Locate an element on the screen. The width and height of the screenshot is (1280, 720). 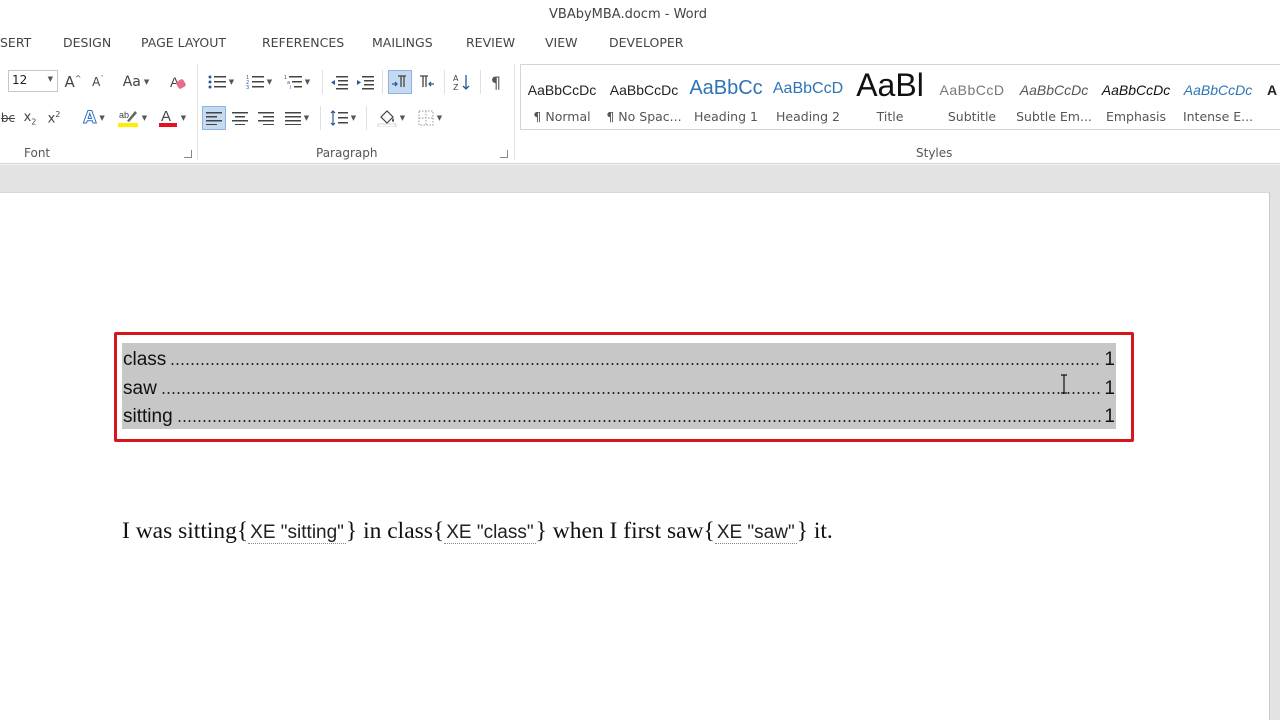
font-size-value: 12 is located at coordinates (20, 80).